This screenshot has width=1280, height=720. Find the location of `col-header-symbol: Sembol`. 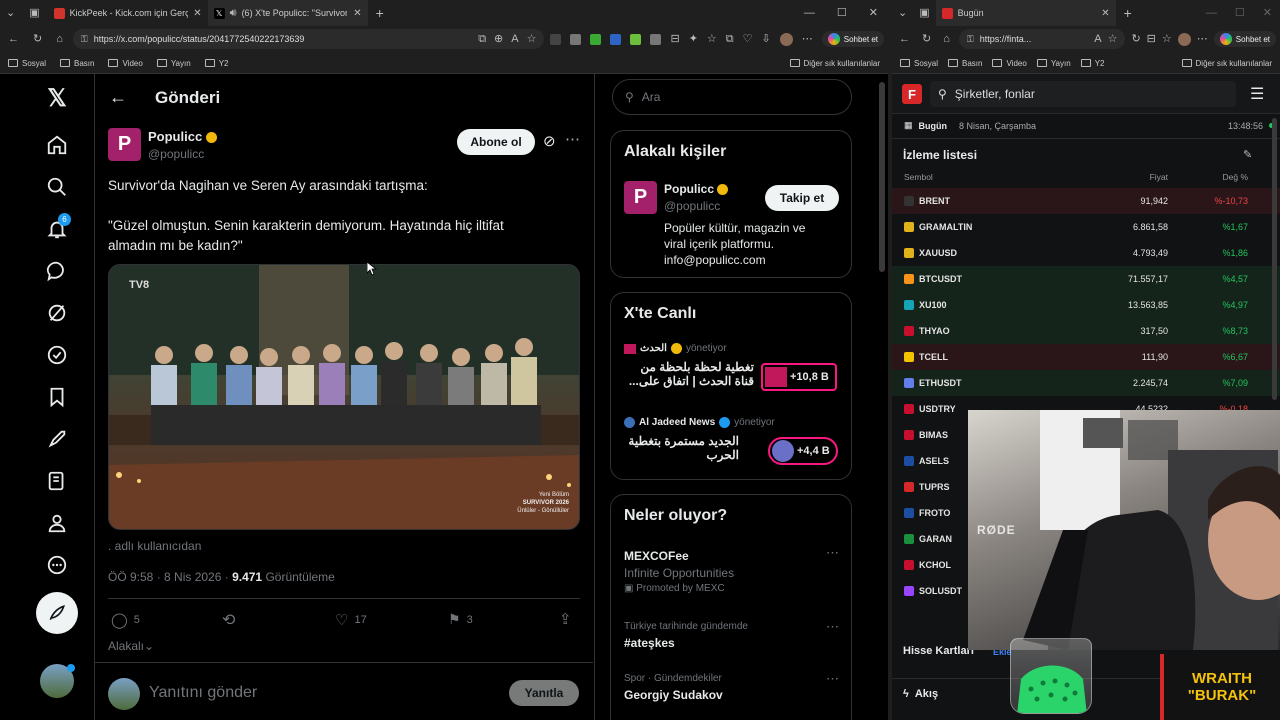

col-header-symbol: Sembol is located at coordinates (918, 177).